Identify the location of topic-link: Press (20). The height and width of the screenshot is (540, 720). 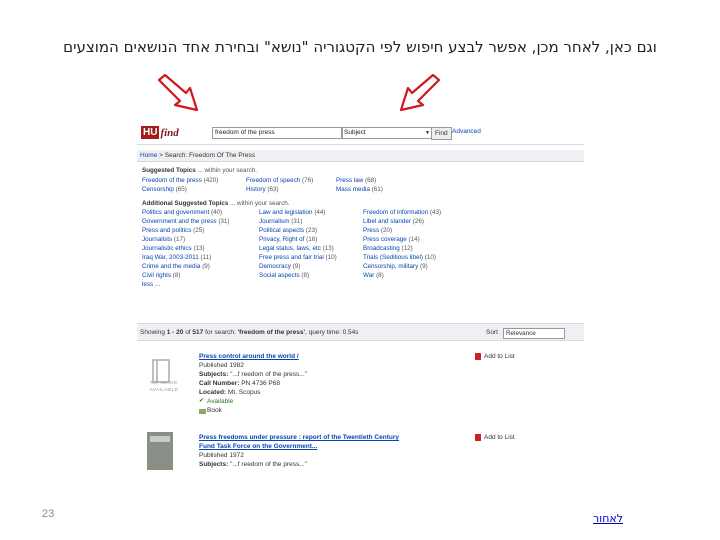
(377, 230).